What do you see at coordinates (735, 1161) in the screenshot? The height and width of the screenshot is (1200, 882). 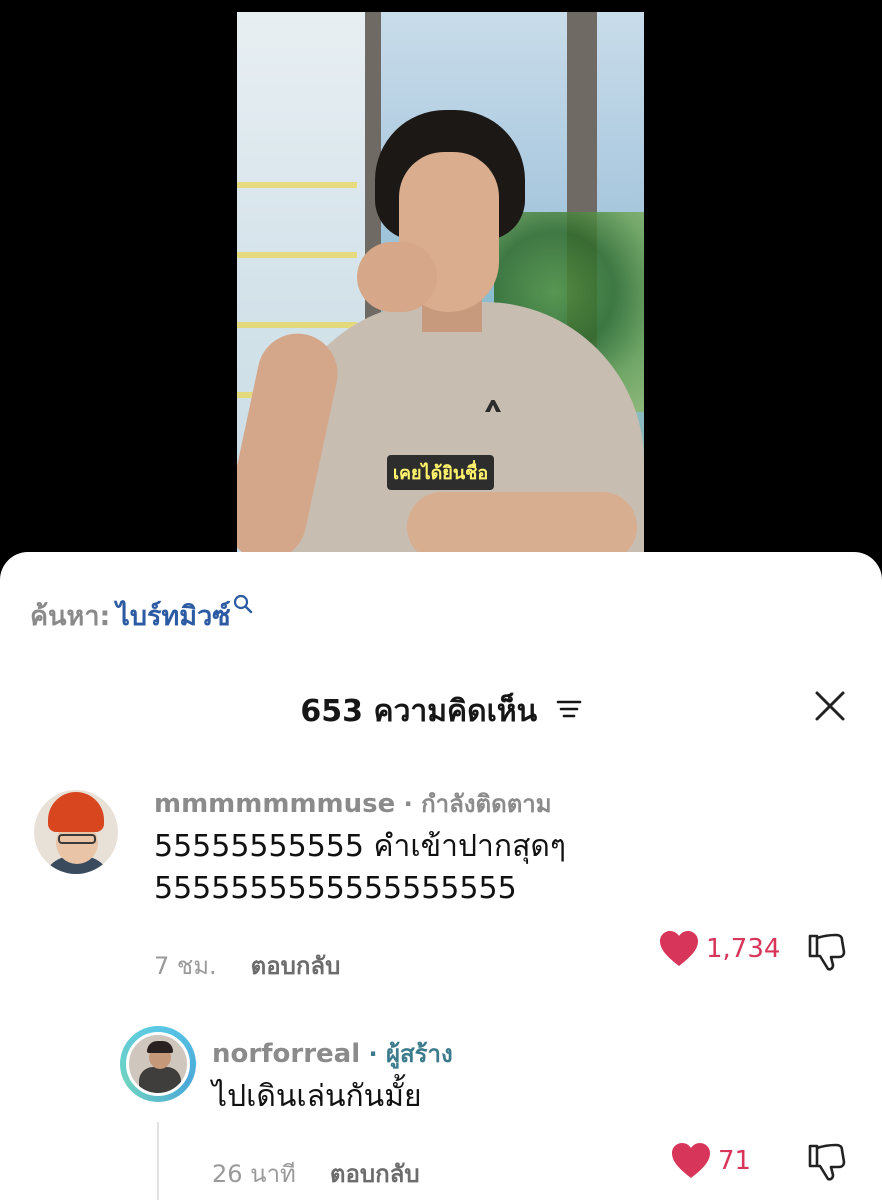 I see `like-count: 71` at bounding box center [735, 1161].